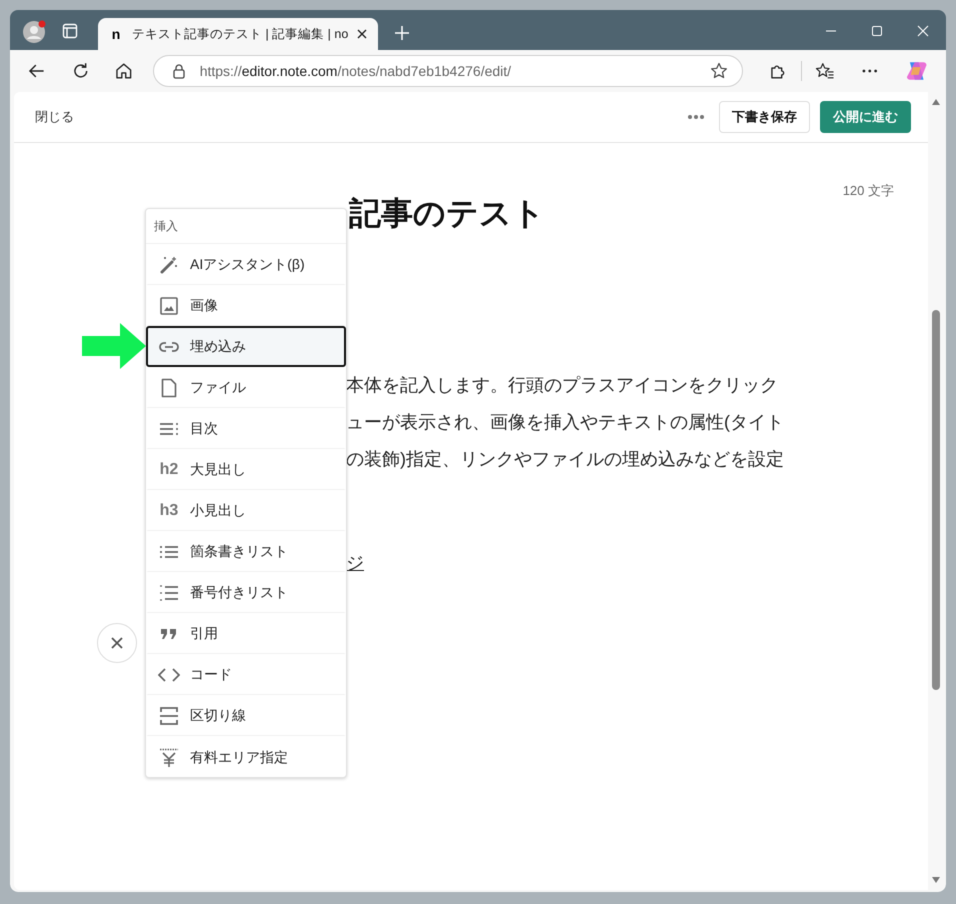  What do you see at coordinates (124, 71) in the screenshot?
I see `home-icon` at bounding box center [124, 71].